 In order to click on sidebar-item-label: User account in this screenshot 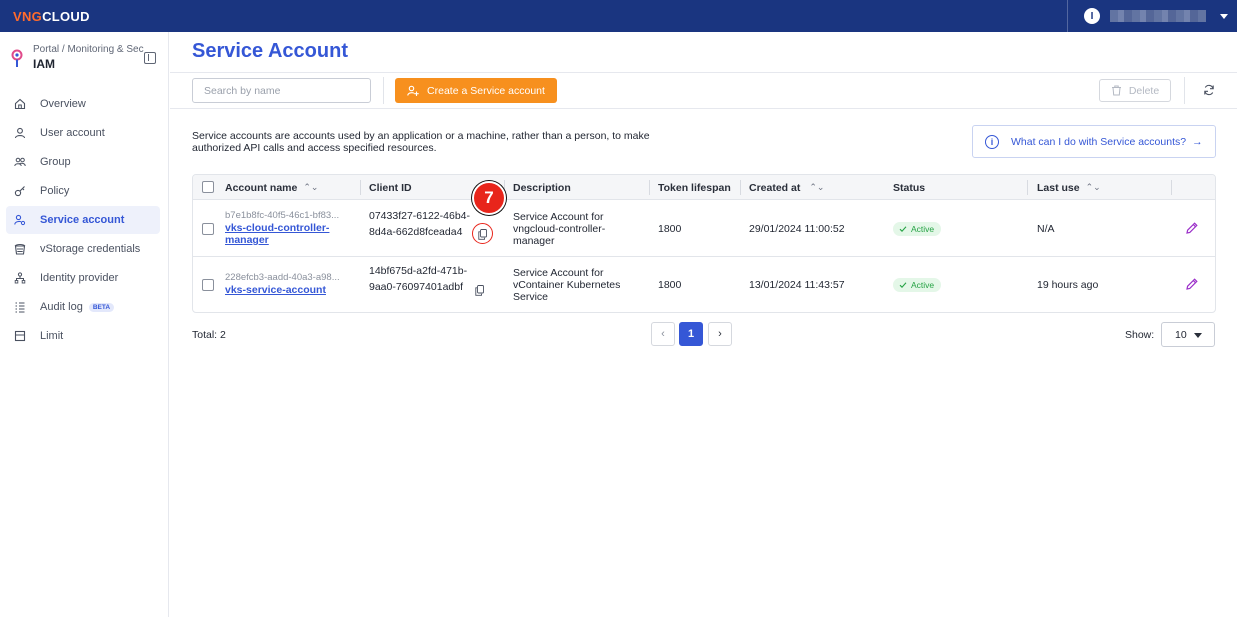, I will do `click(72, 133)`.